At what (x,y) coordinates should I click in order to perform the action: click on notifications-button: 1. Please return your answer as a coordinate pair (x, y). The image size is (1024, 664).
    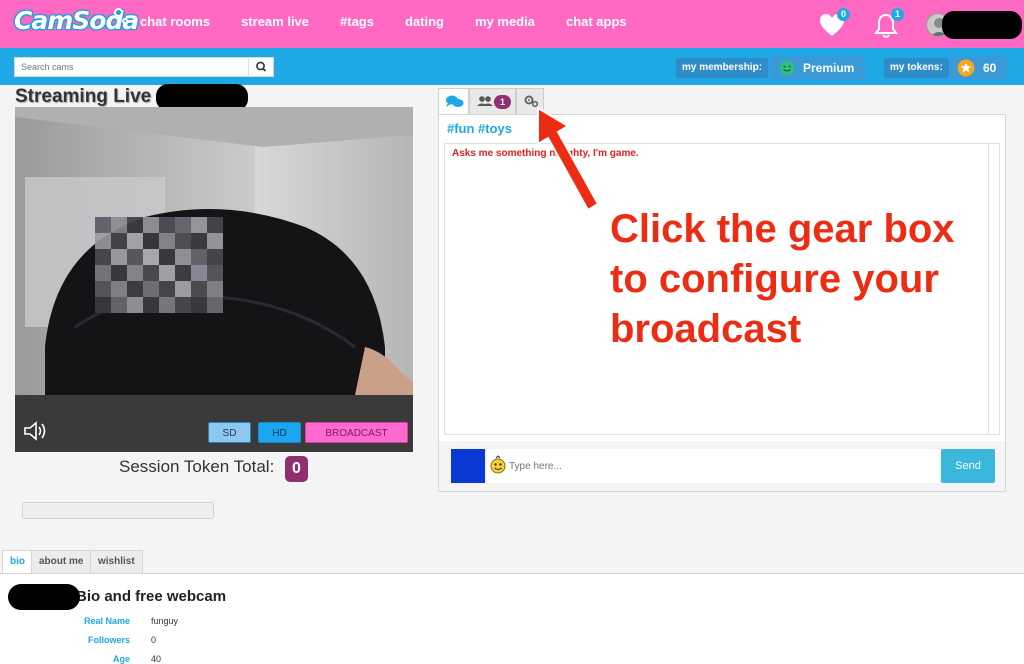
    Looking at the image, I should click on (888, 24).